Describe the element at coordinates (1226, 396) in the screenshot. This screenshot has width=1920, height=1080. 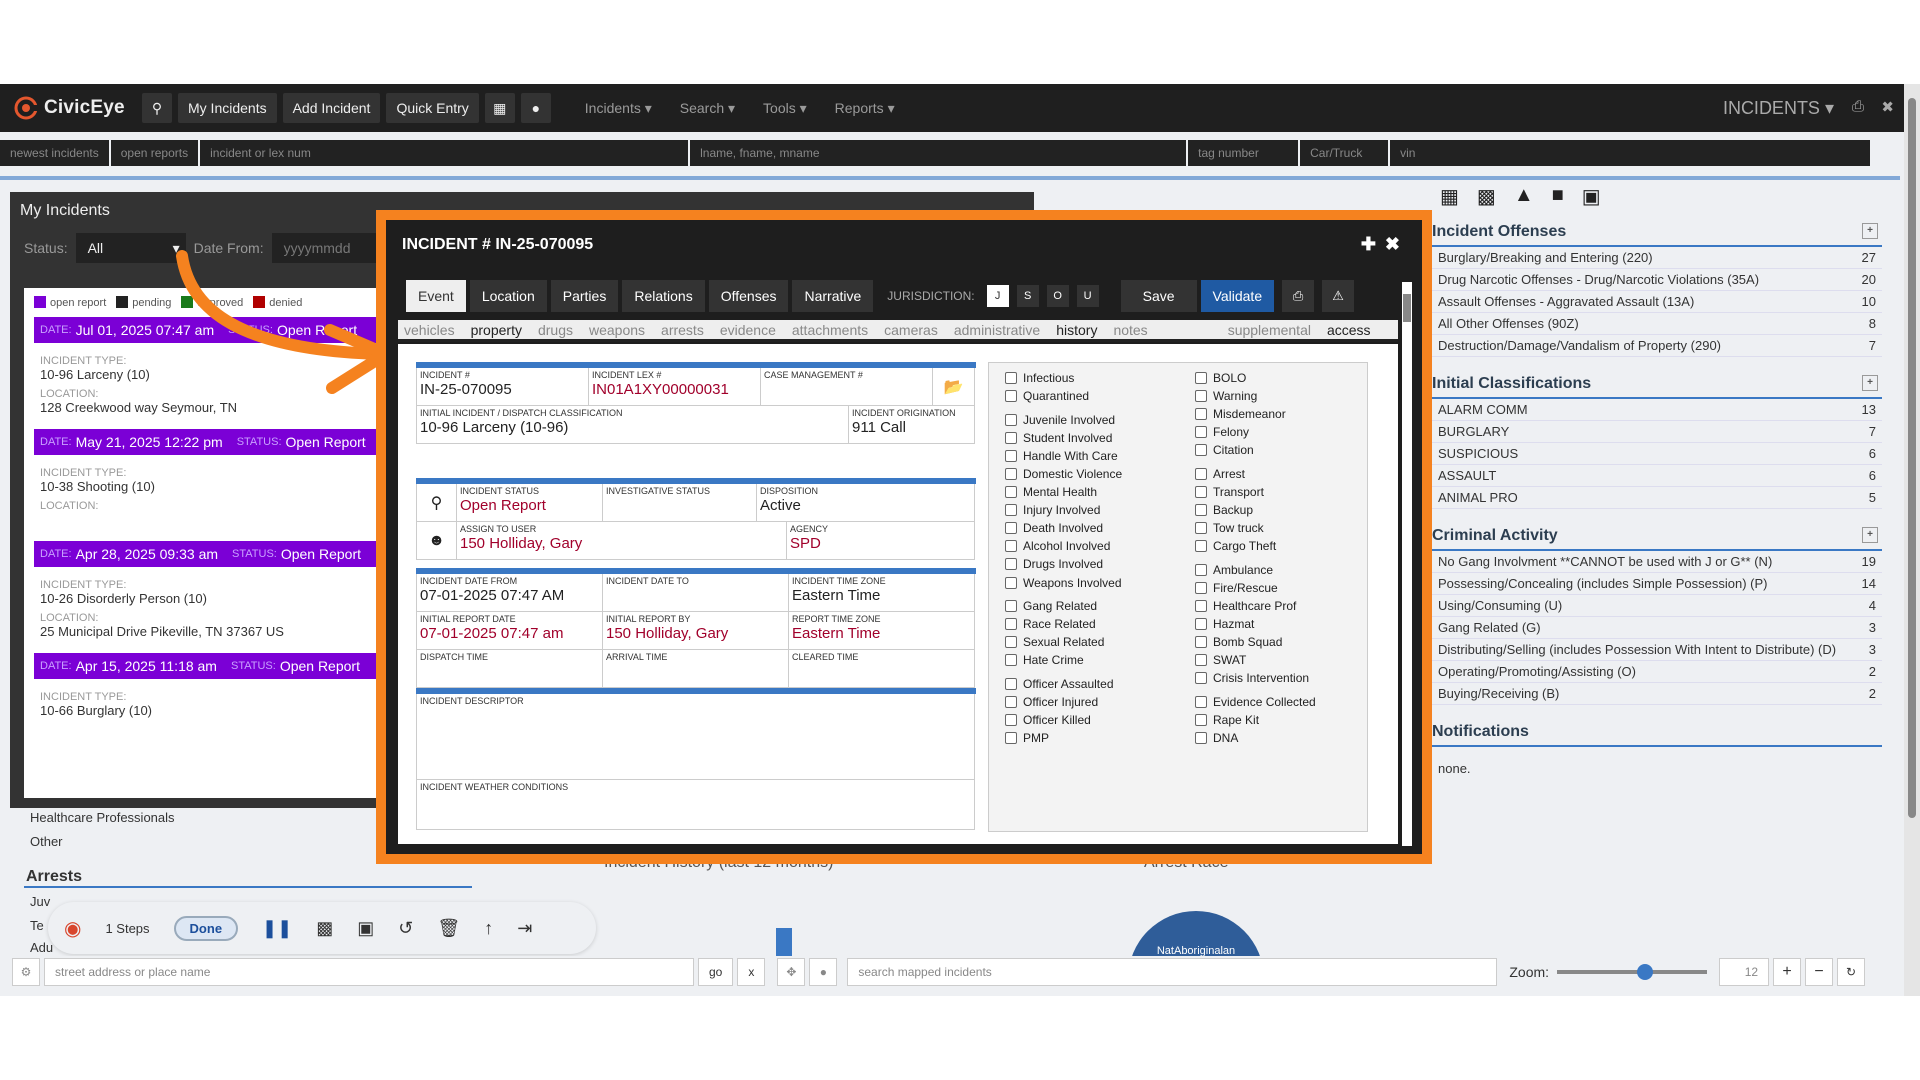
I see `flag-checkbox: Warning` at that location.